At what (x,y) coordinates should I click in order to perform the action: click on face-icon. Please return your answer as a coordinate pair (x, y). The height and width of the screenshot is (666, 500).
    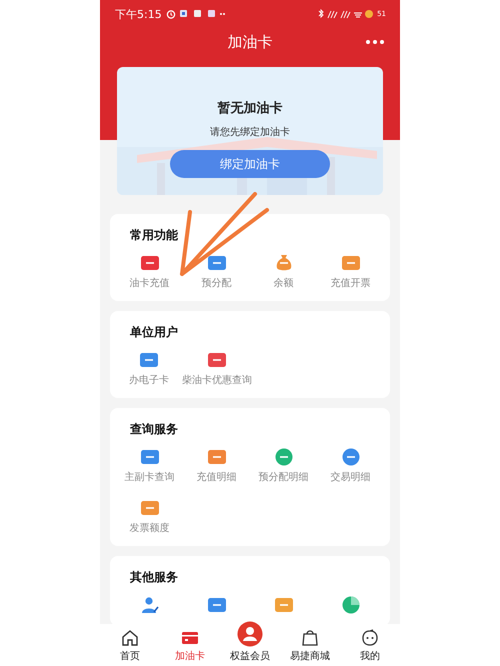
    Looking at the image, I should click on (370, 638).